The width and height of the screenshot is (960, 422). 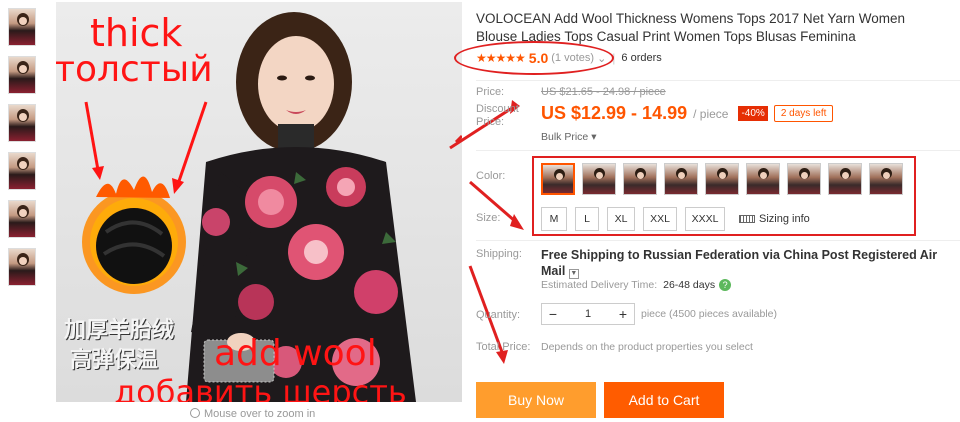 What do you see at coordinates (753, 113) in the screenshot?
I see `discount-badge: -40%` at bounding box center [753, 113].